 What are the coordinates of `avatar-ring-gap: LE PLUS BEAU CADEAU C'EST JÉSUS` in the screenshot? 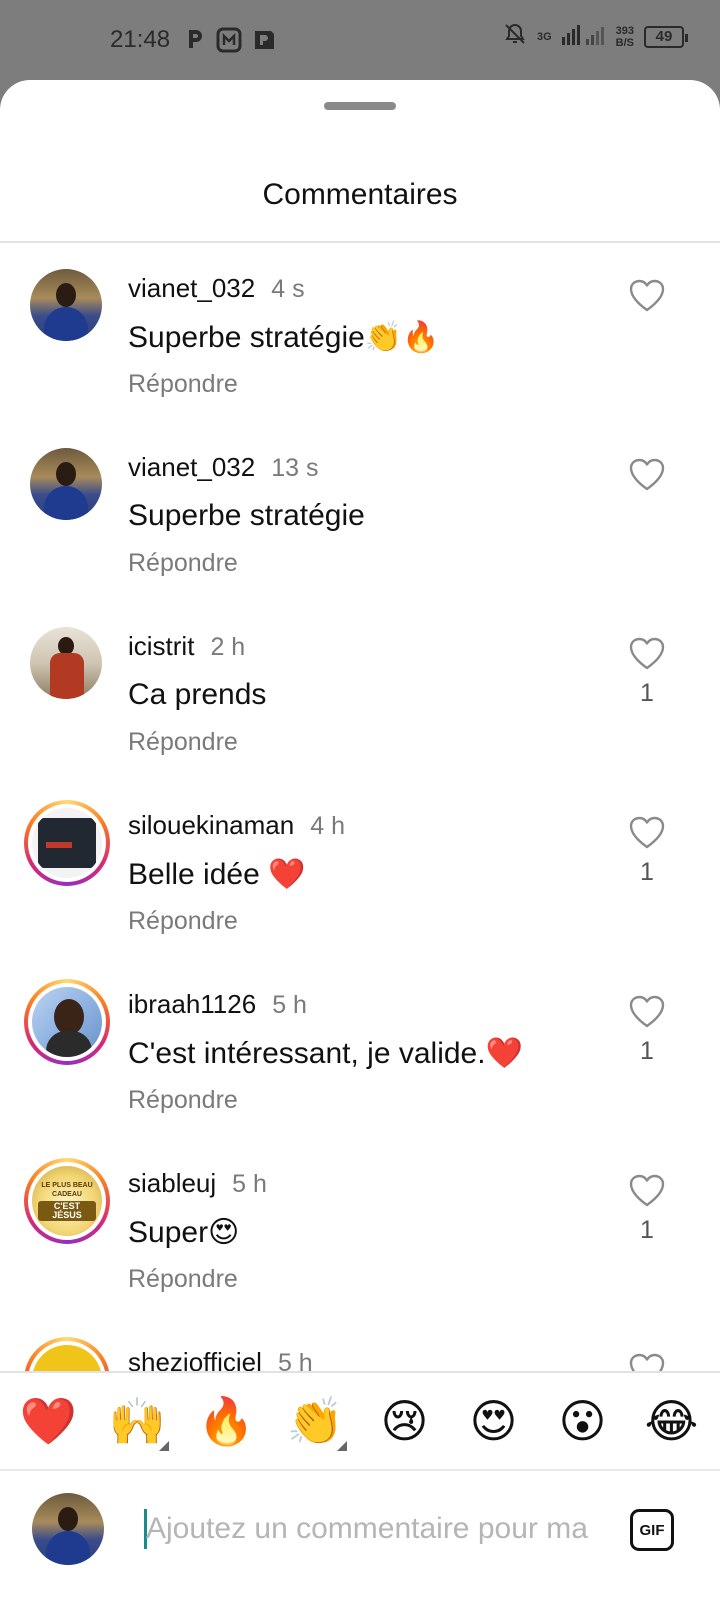 It's located at (67, 1201).